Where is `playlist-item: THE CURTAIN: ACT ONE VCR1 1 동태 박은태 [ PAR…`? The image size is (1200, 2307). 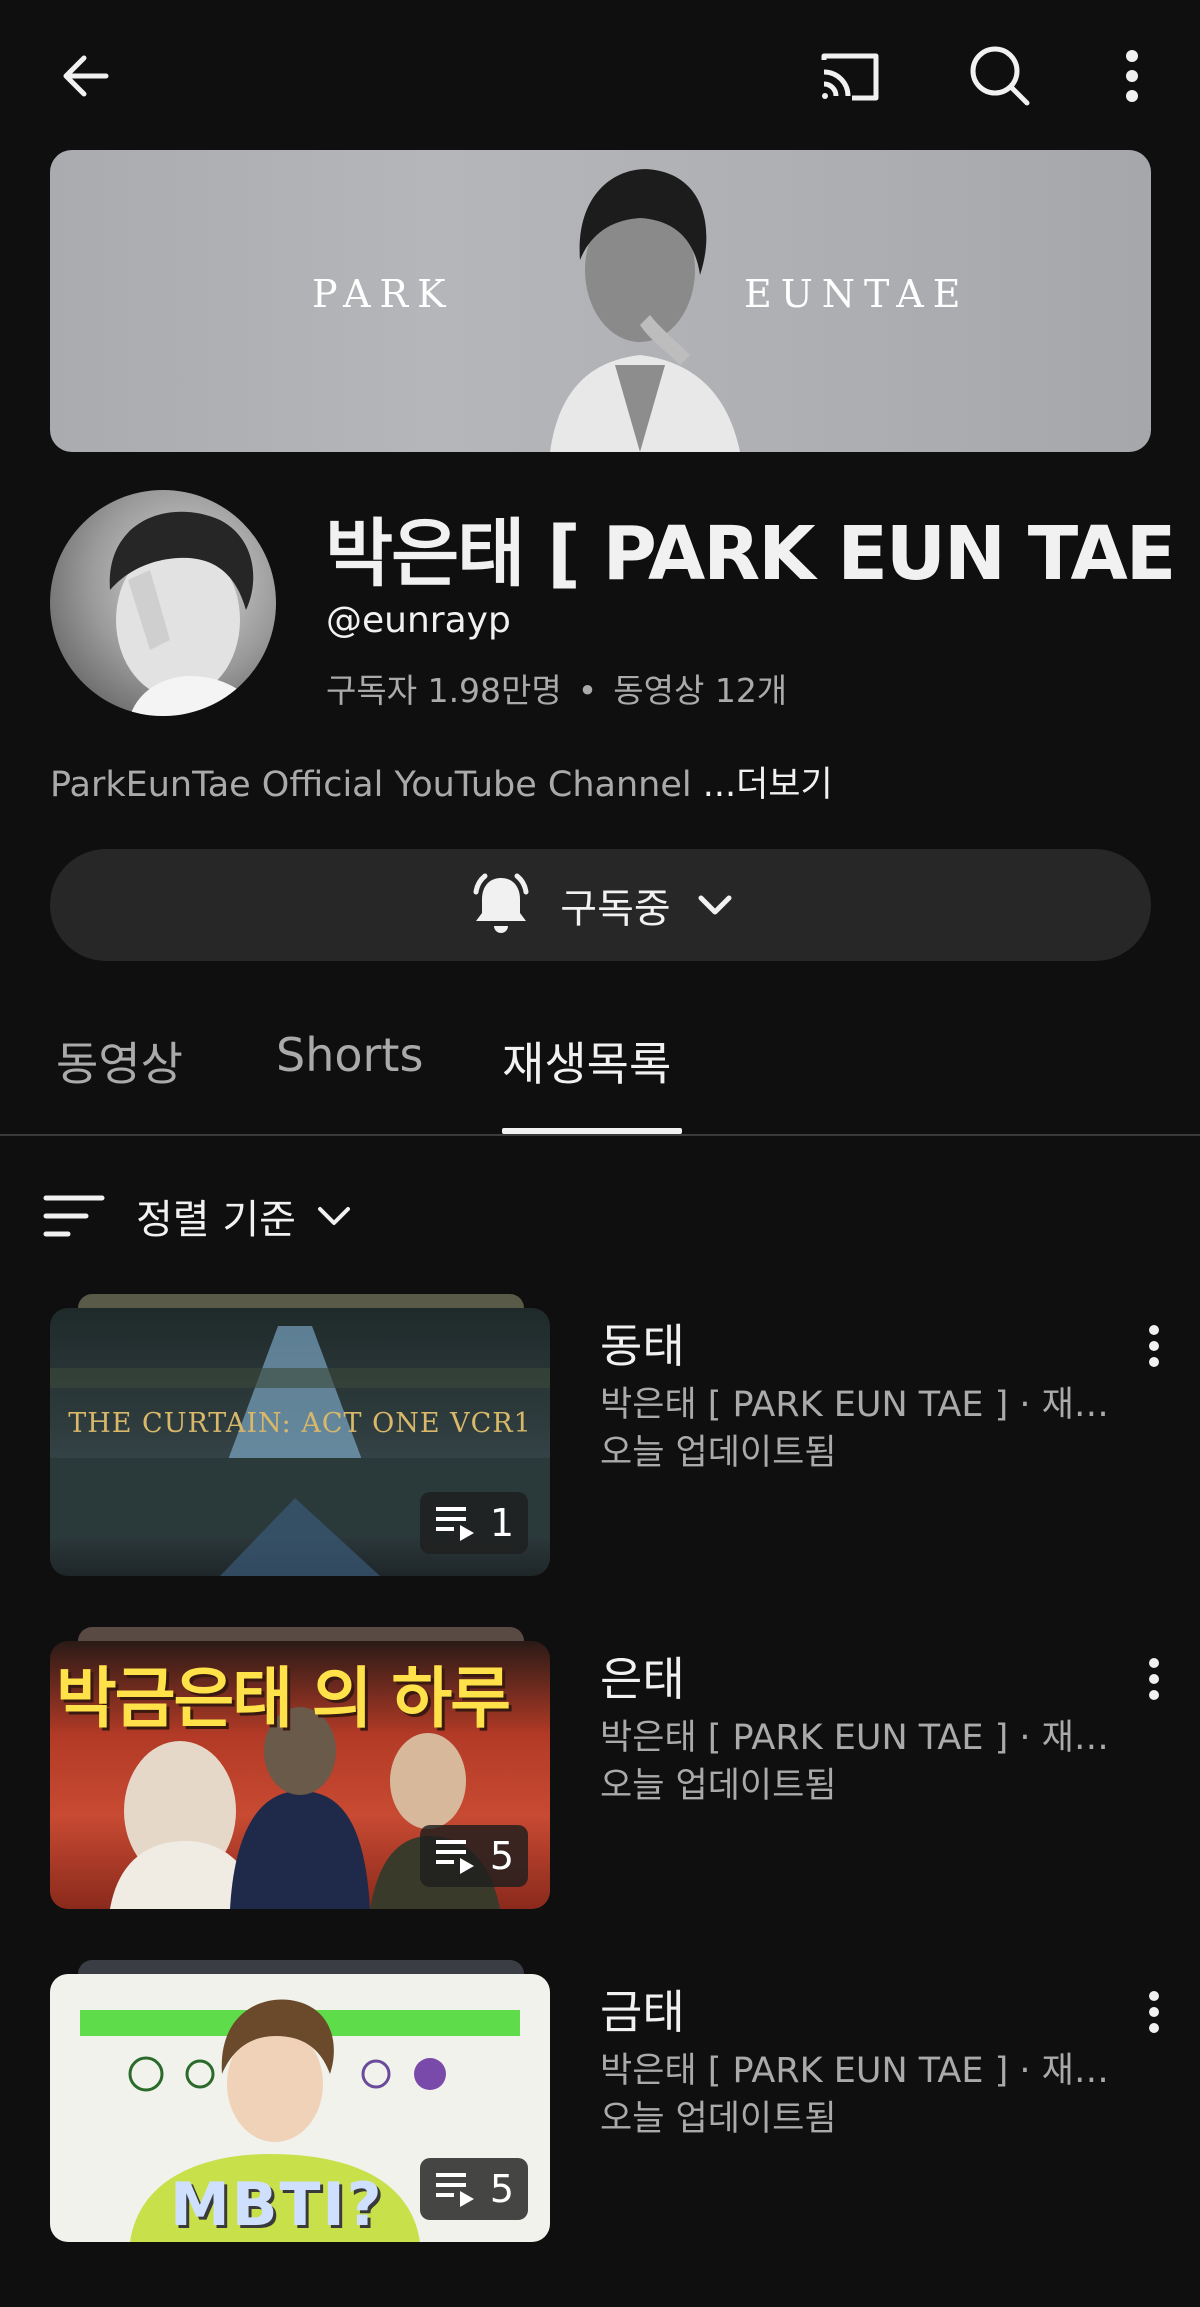
playlist-item: THE CURTAIN: ACT ONE VCR1 1 동태 박은태 [ PAR… is located at coordinates (600, 1439).